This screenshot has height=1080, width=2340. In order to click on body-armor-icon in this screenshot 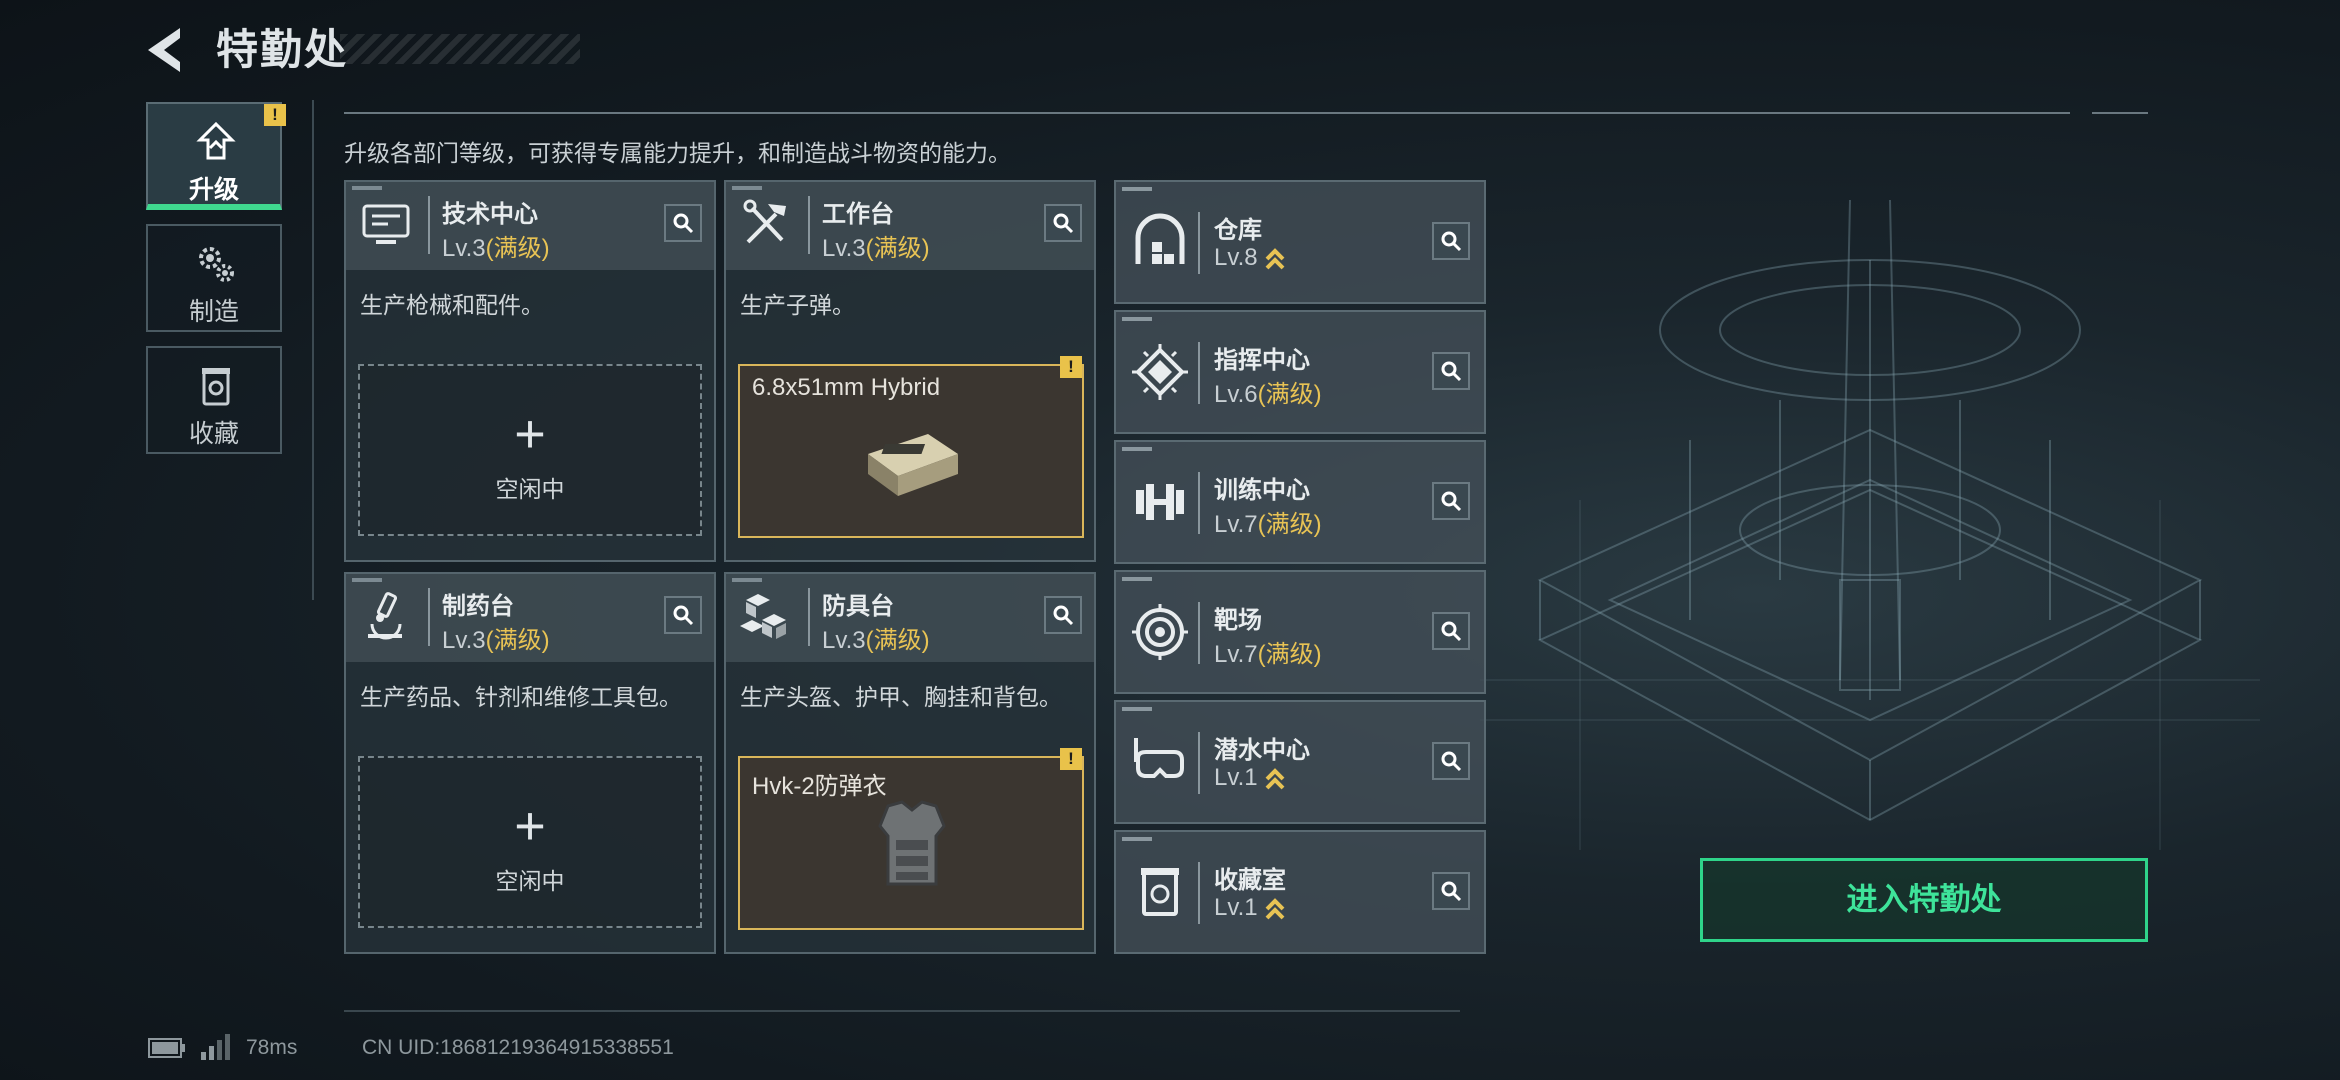, I will do `click(912, 843)`.